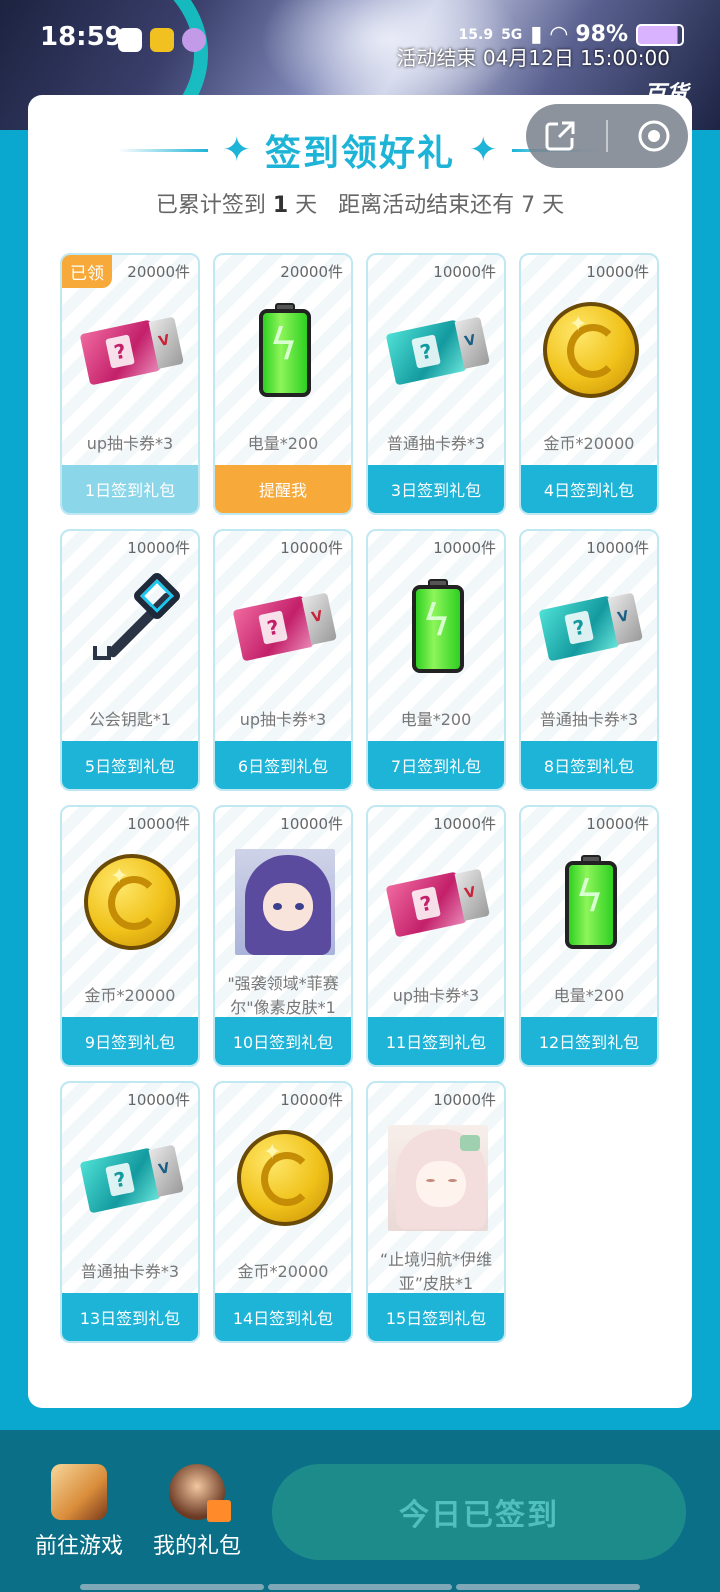 Image resolution: width=720 pixels, height=1592 pixels. I want to click on home-indicator, so click(360, 1587).